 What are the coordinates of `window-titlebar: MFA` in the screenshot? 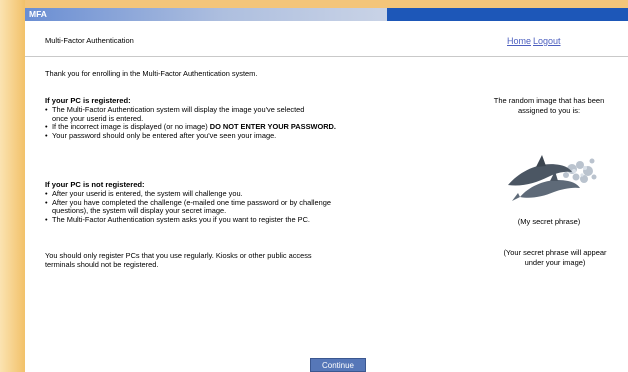 It's located at (326, 14).